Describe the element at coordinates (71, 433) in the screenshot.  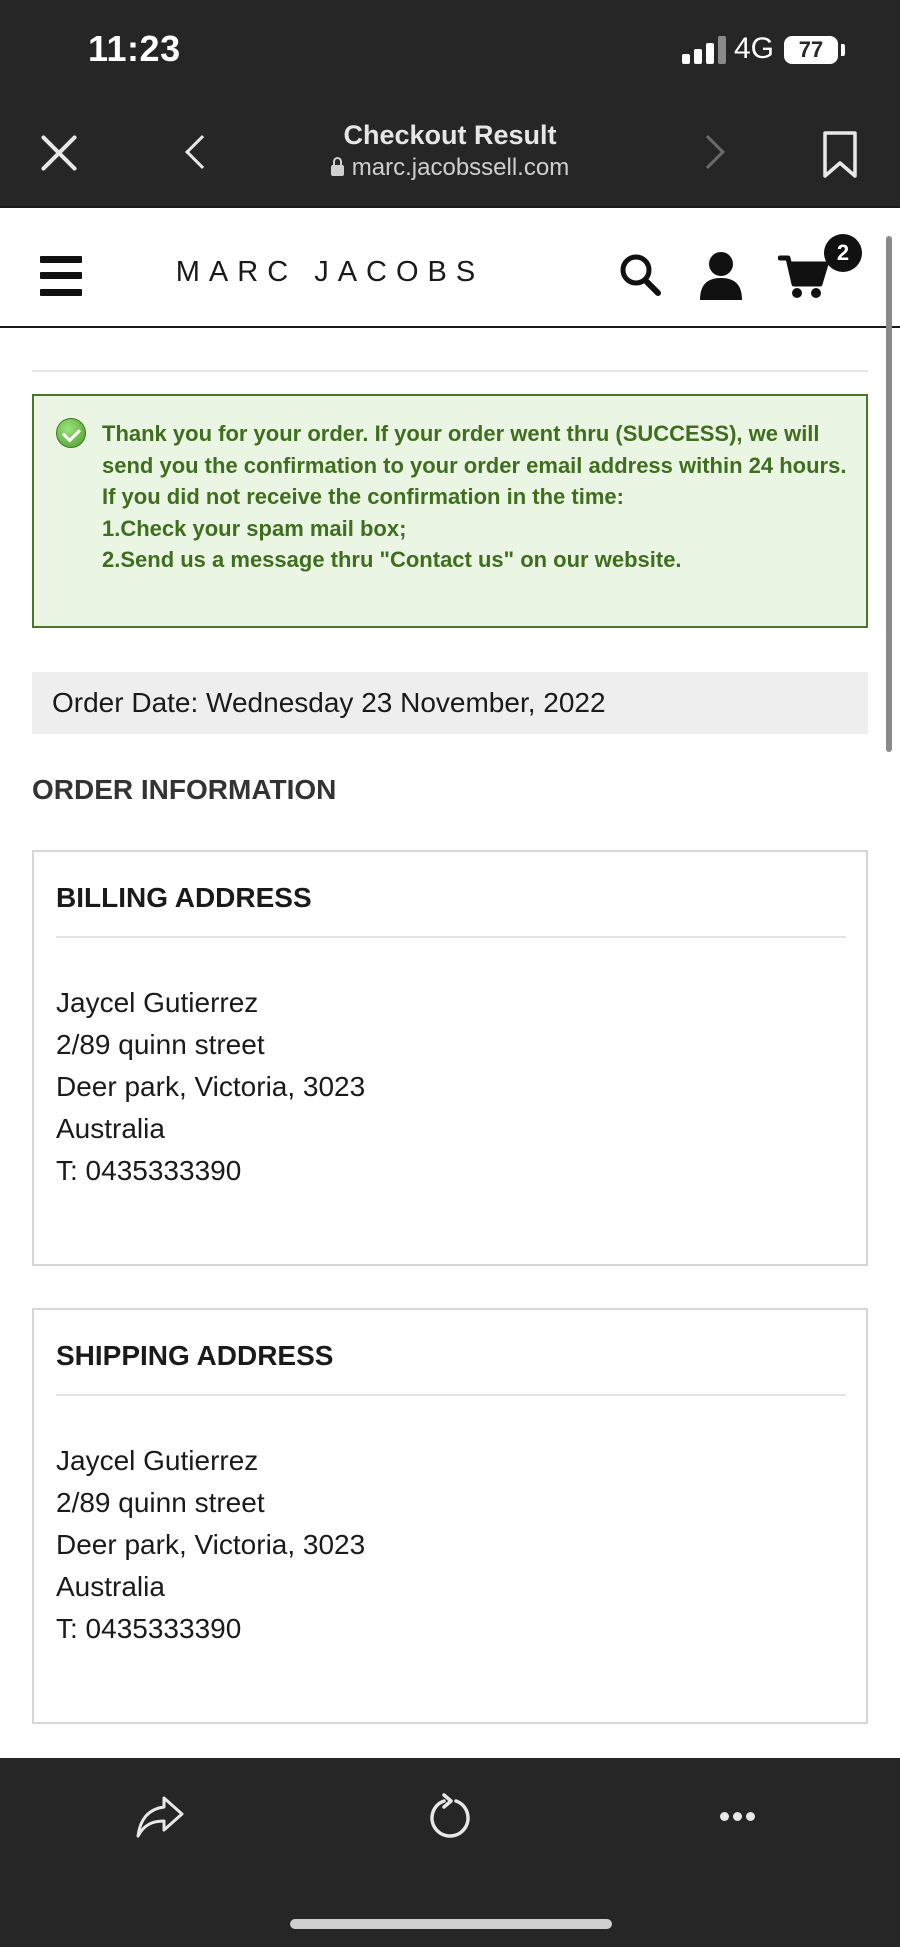
I see `success-check-icon` at that location.